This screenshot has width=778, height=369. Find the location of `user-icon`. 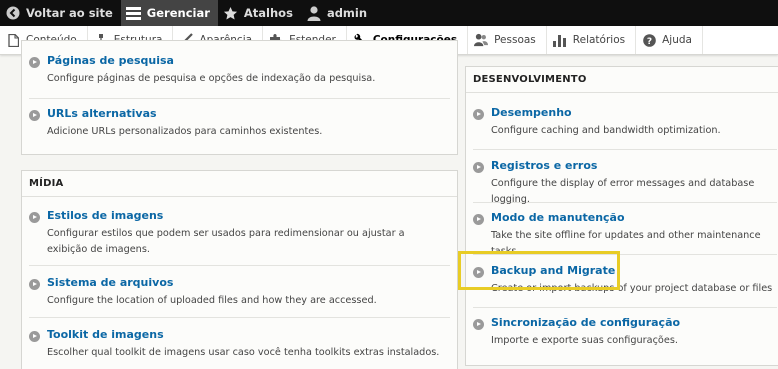

user-icon is located at coordinates (314, 13).